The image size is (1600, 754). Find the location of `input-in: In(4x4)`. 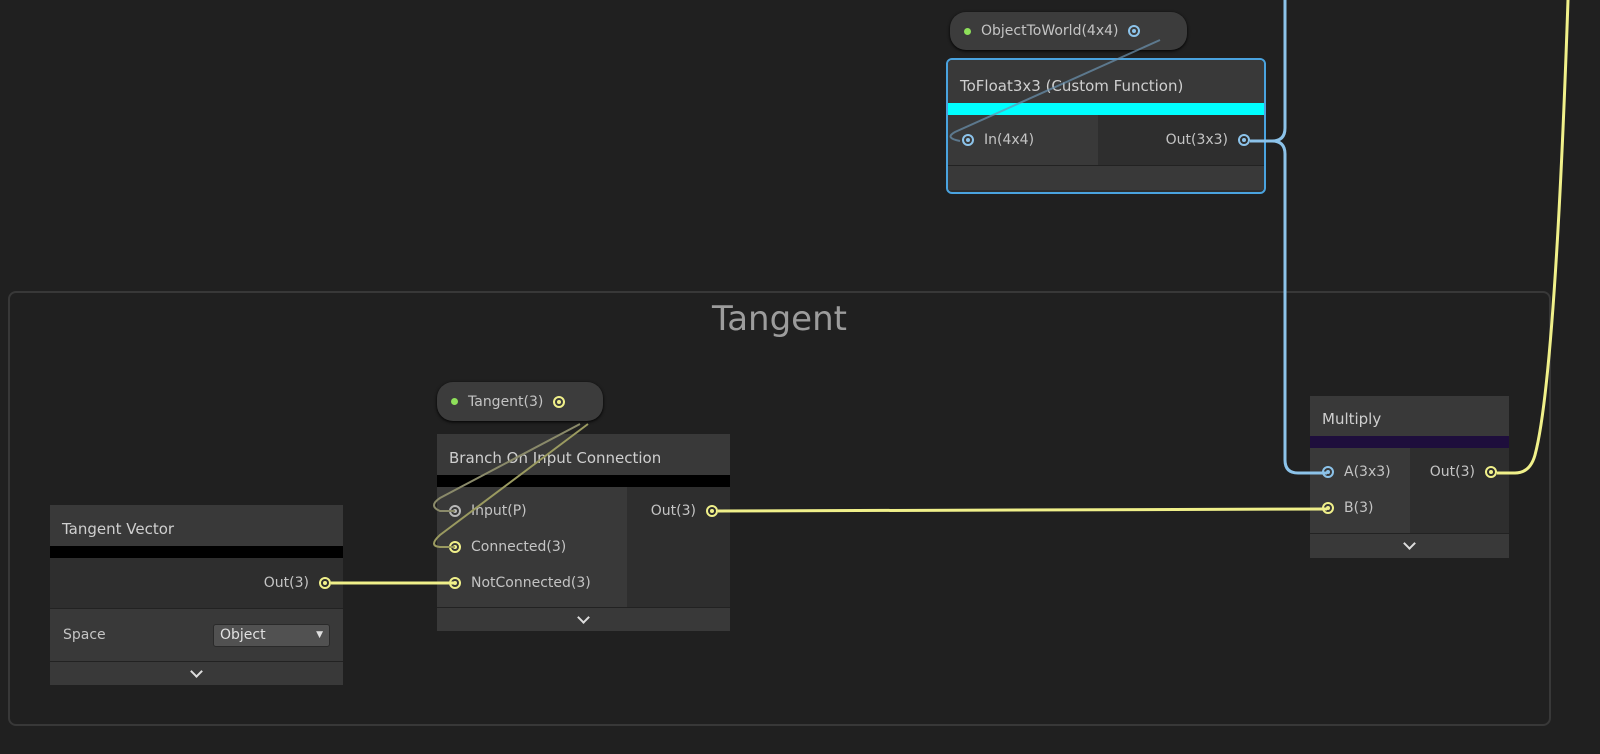

input-in: In(4x4) is located at coordinates (1023, 140).